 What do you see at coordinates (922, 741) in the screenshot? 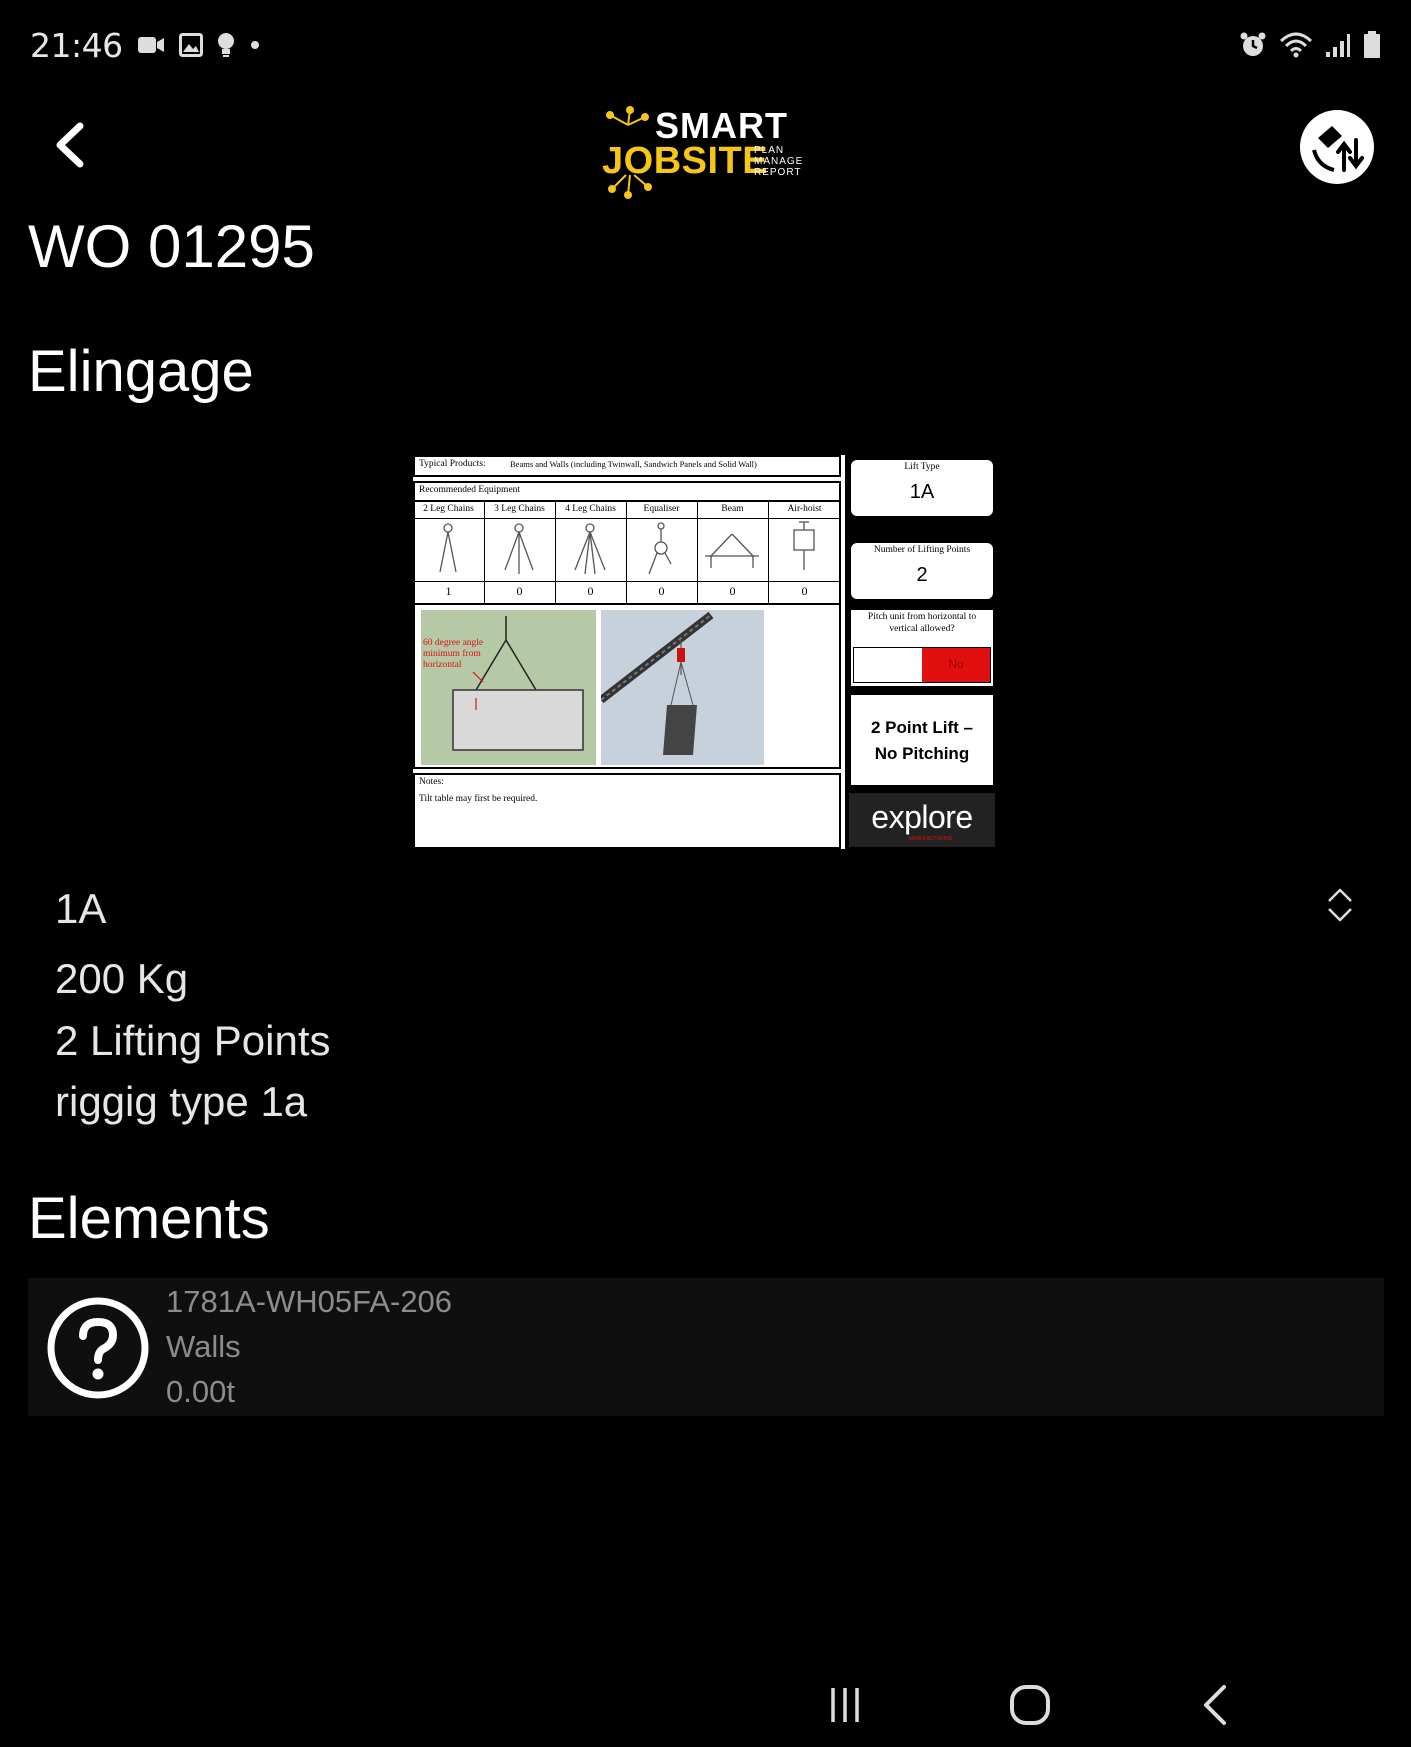
I see `lift-summary: 2 Point Lift – No Pitching` at bounding box center [922, 741].